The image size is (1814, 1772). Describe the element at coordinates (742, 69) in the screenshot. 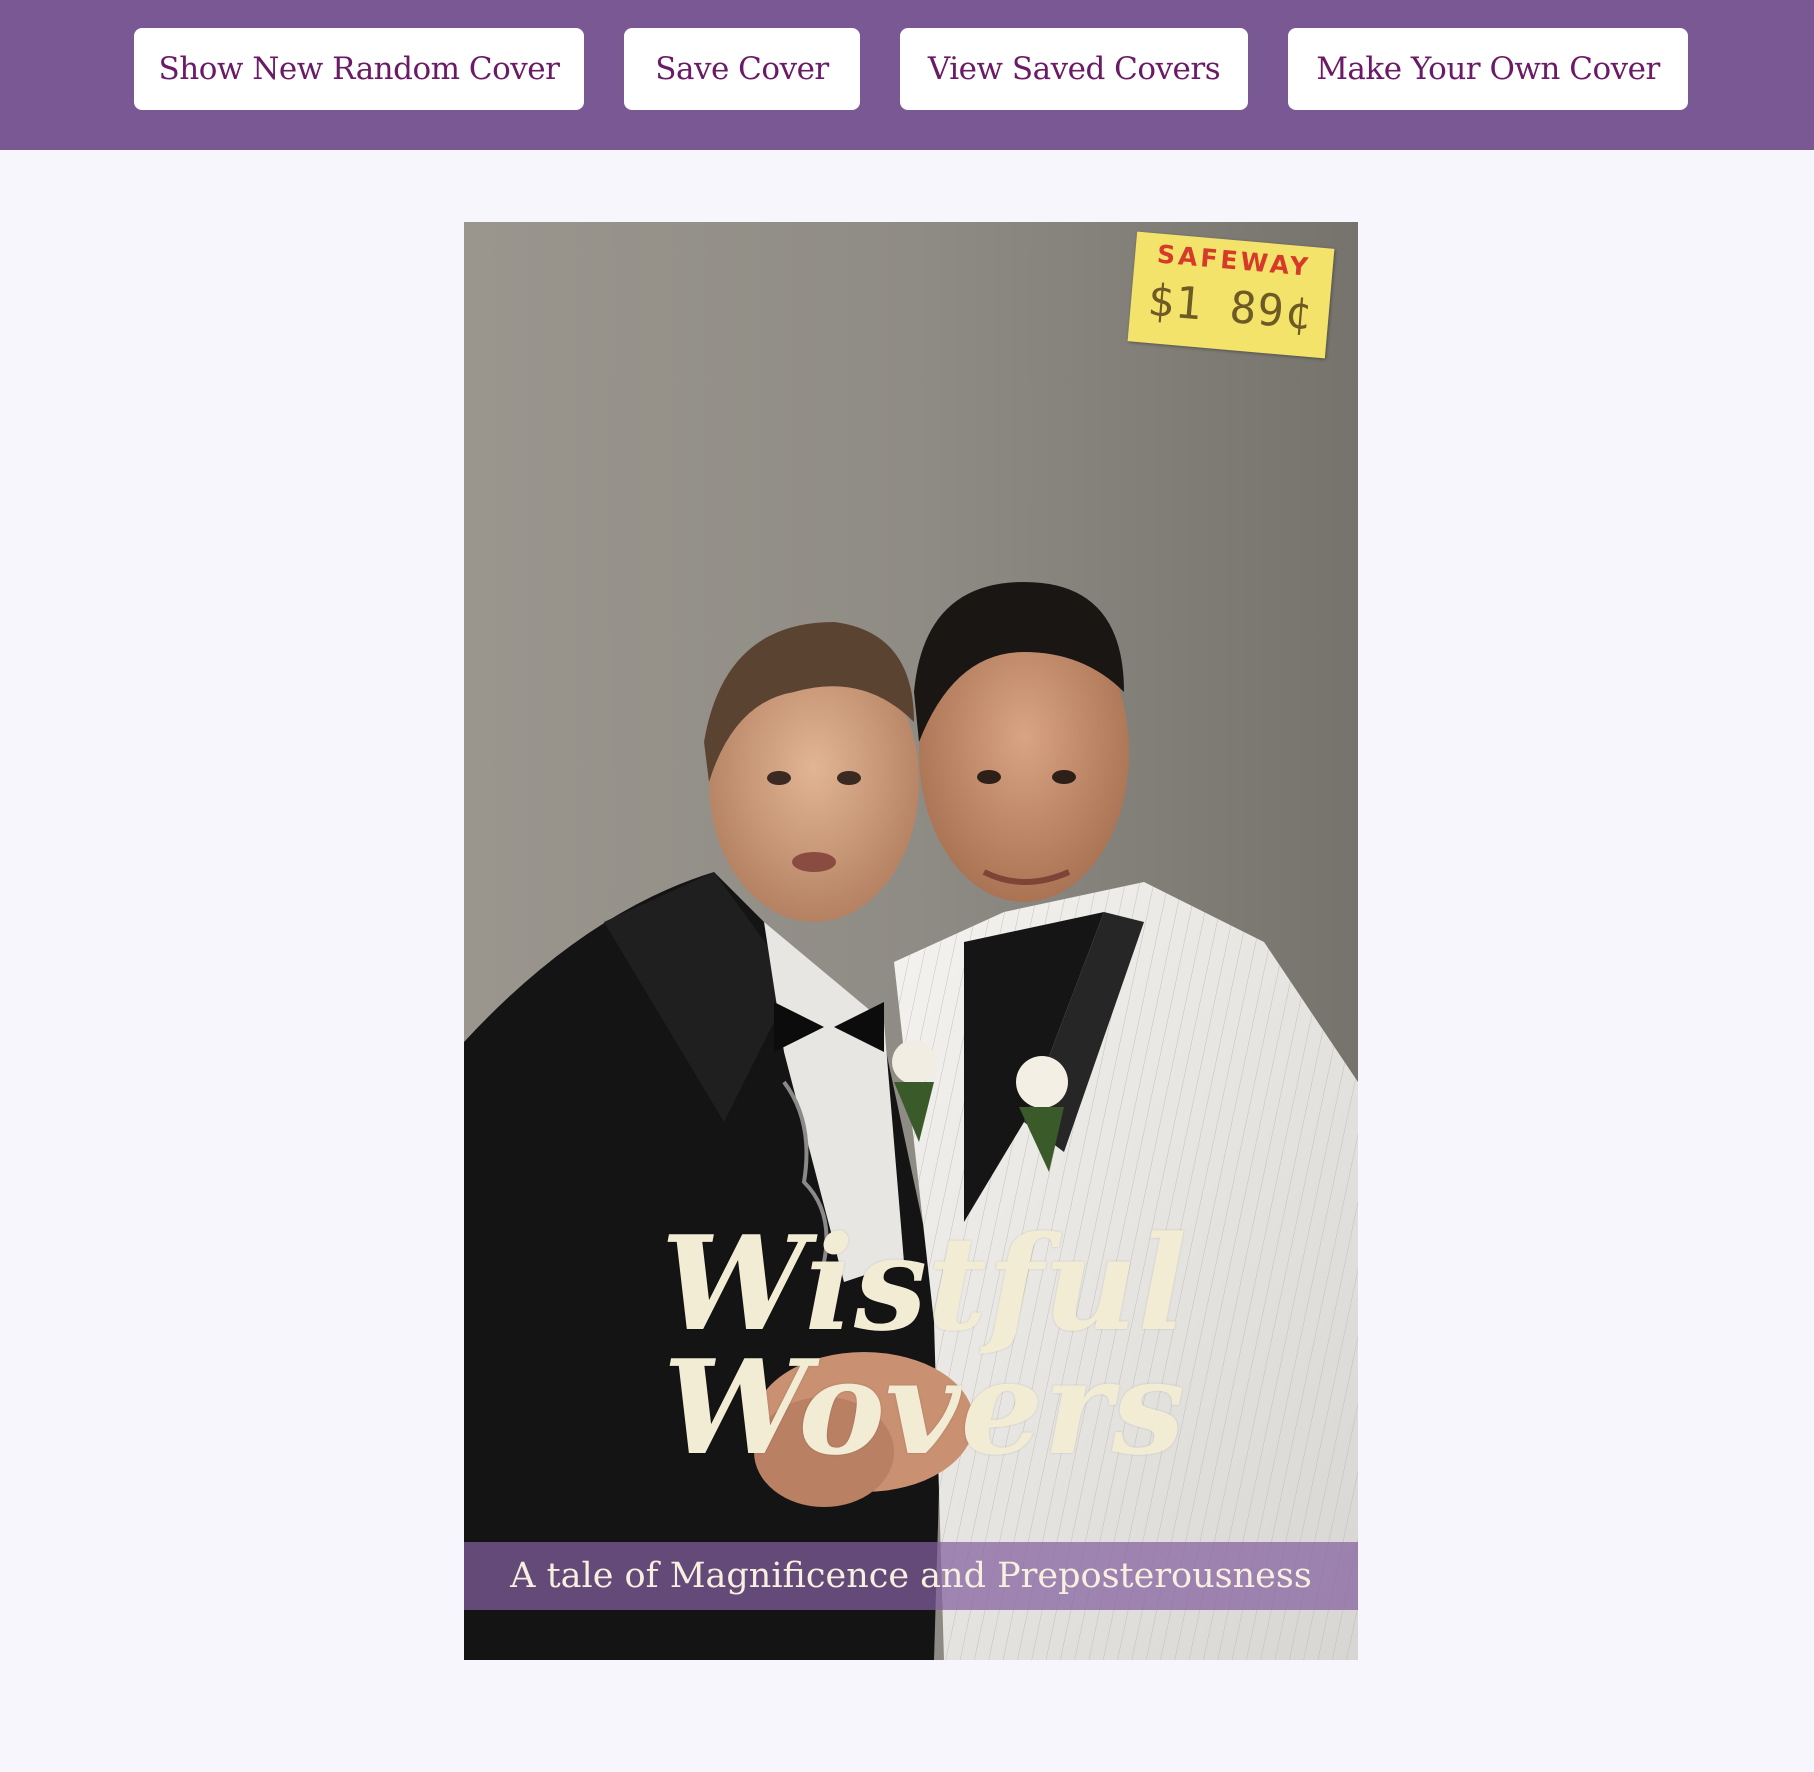

I see `save-cover-button: Save Cover` at that location.